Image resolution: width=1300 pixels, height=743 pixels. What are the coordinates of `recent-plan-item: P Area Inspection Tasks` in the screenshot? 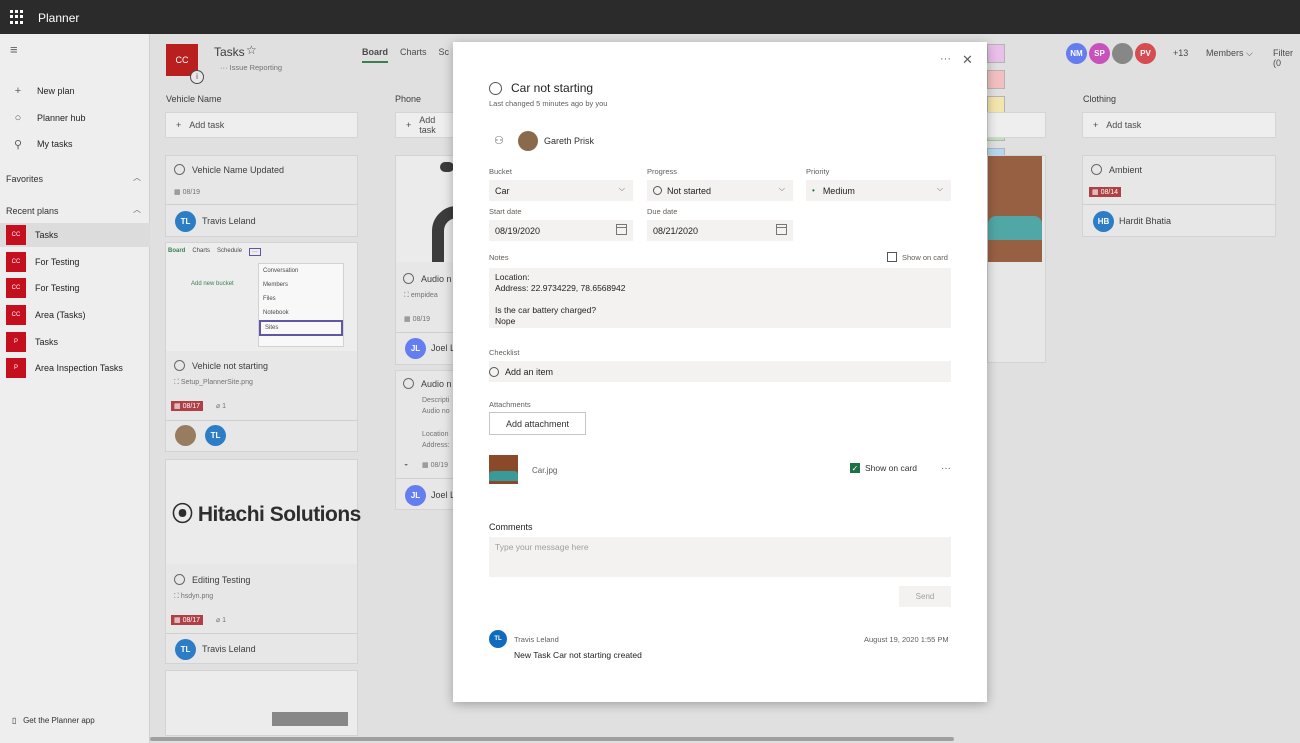 It's located at (75, 368).